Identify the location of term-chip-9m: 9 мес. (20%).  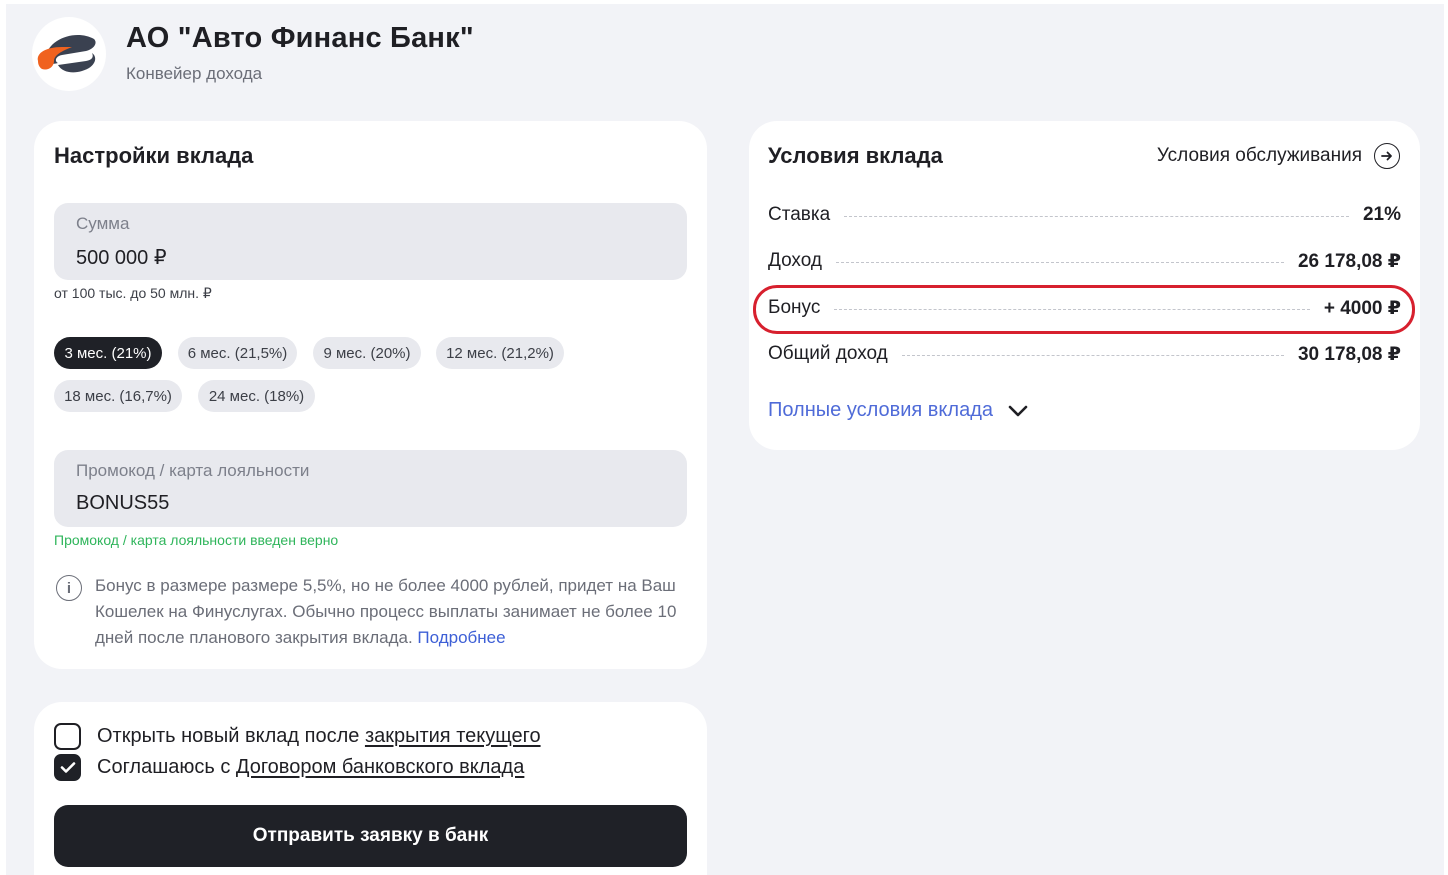
(367, 353).